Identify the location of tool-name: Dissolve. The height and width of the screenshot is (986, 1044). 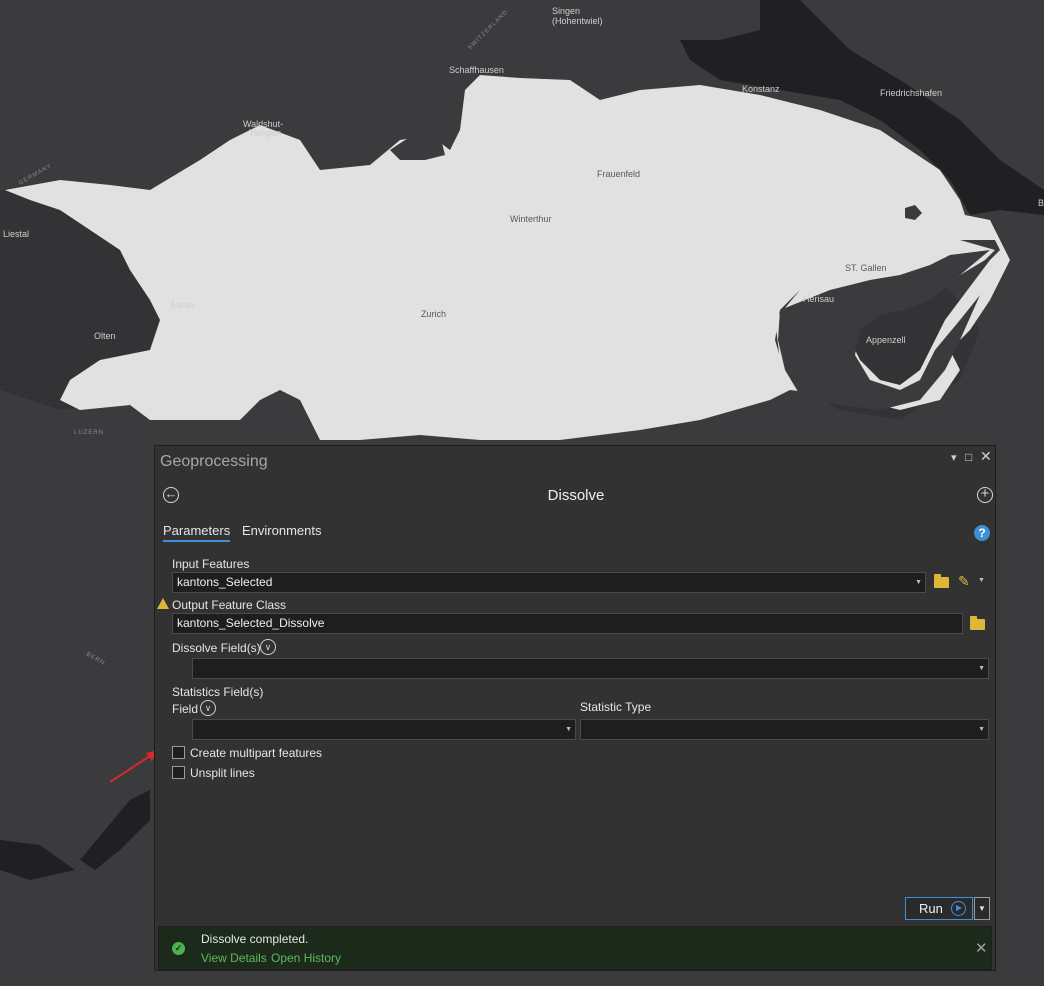
(576, 495).